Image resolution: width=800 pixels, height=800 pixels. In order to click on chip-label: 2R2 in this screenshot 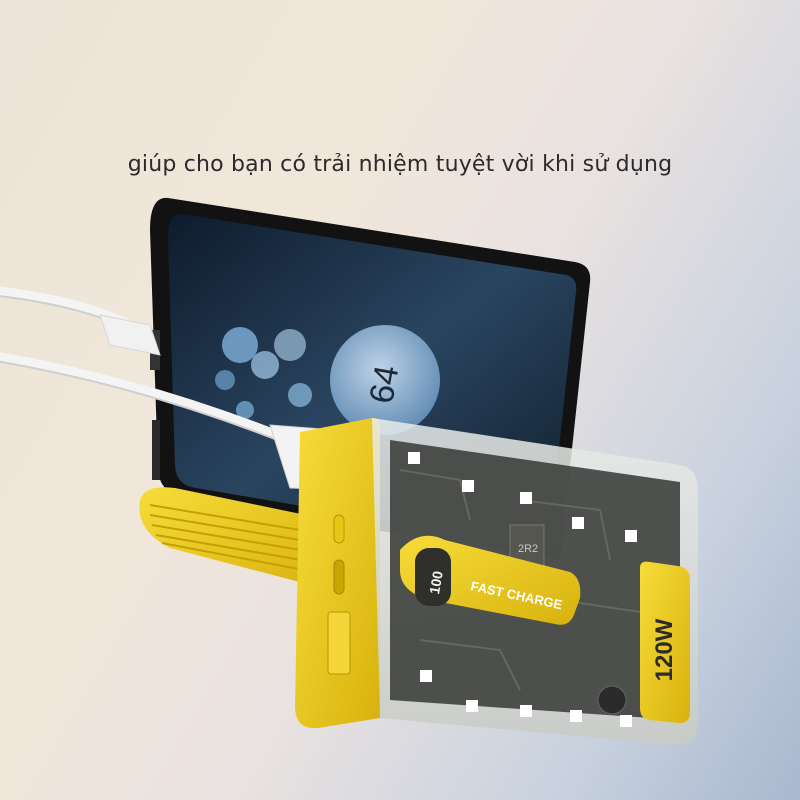, I will do `click(528, 549)`.